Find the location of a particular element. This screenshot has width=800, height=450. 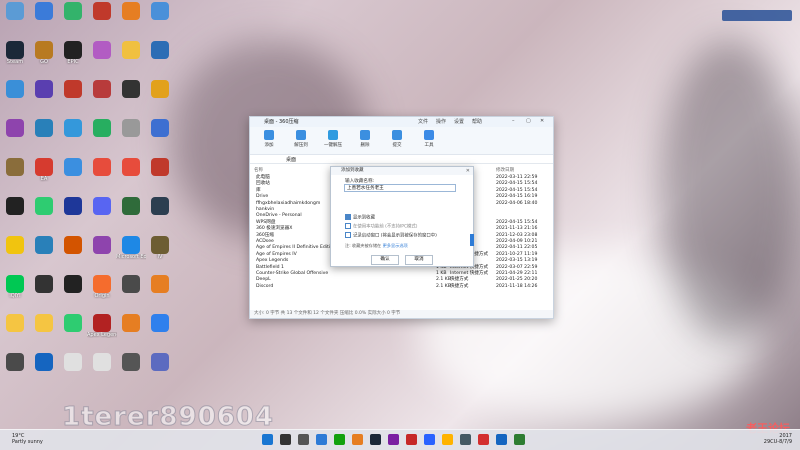

top-right-widget is located at coordinates (757, 15).